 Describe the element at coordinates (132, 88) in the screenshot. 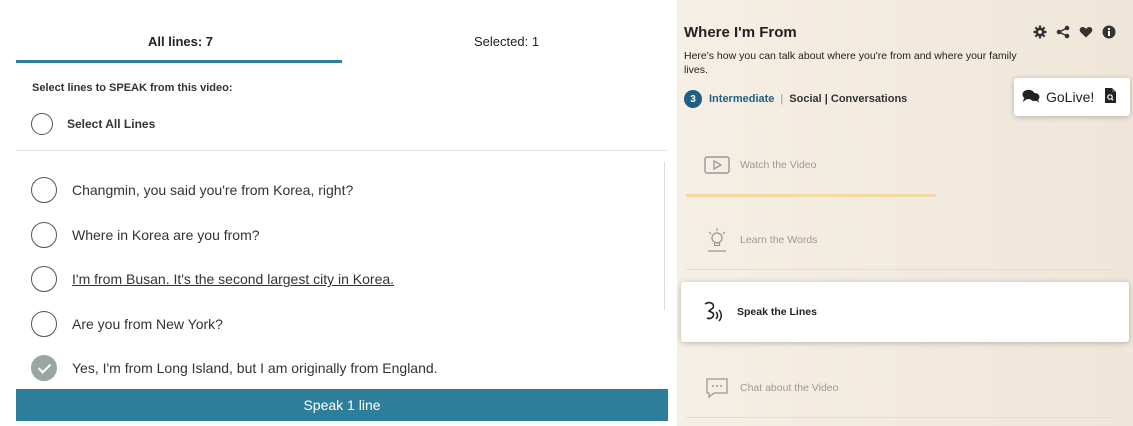

I see `instruction-text: Select lines to SPEAK from this video:` at that location.